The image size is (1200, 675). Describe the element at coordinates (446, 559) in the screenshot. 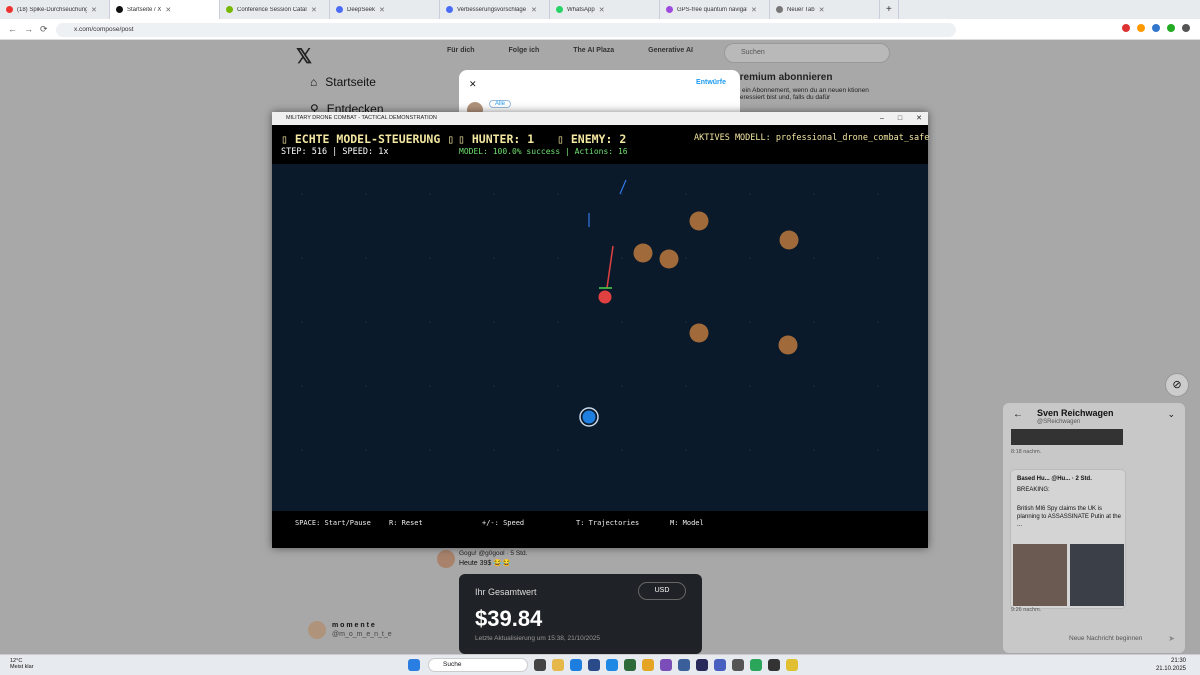

I see `avatar` at that location.